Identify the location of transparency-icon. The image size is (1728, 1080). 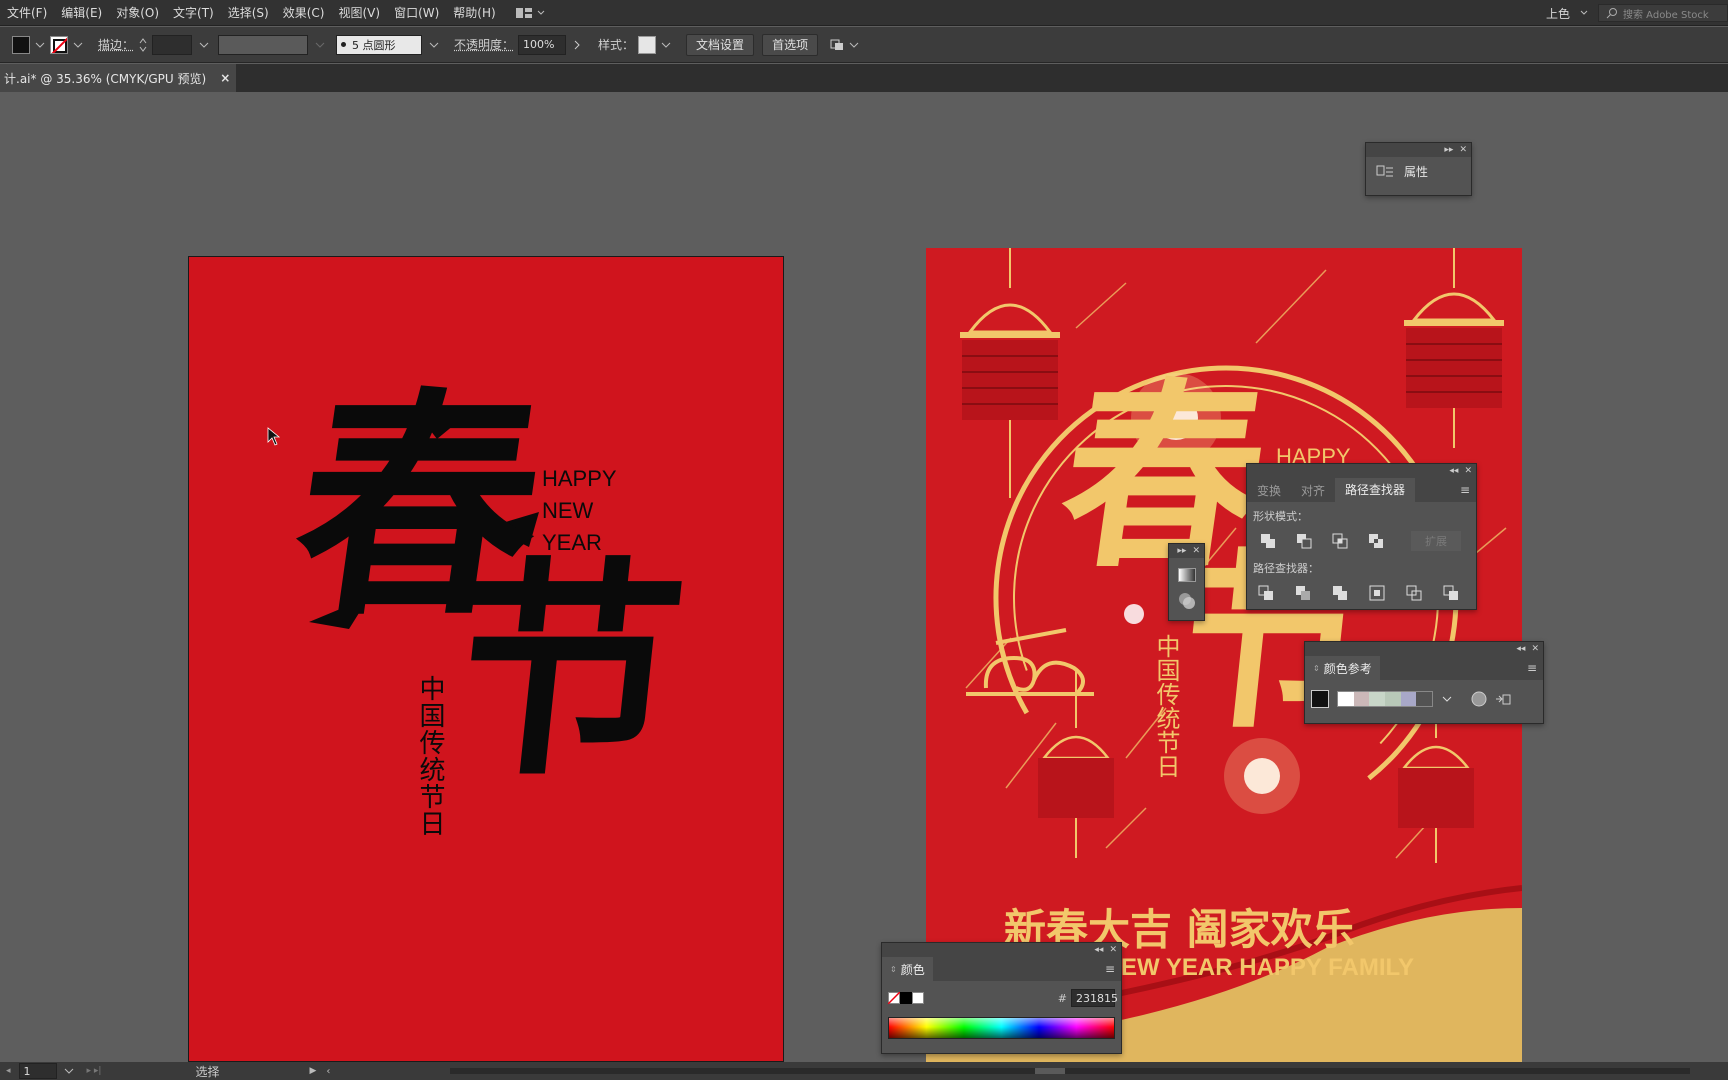
(1187, 601).